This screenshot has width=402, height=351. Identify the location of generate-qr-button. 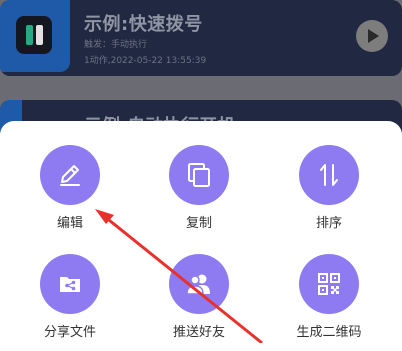
(329, 284).